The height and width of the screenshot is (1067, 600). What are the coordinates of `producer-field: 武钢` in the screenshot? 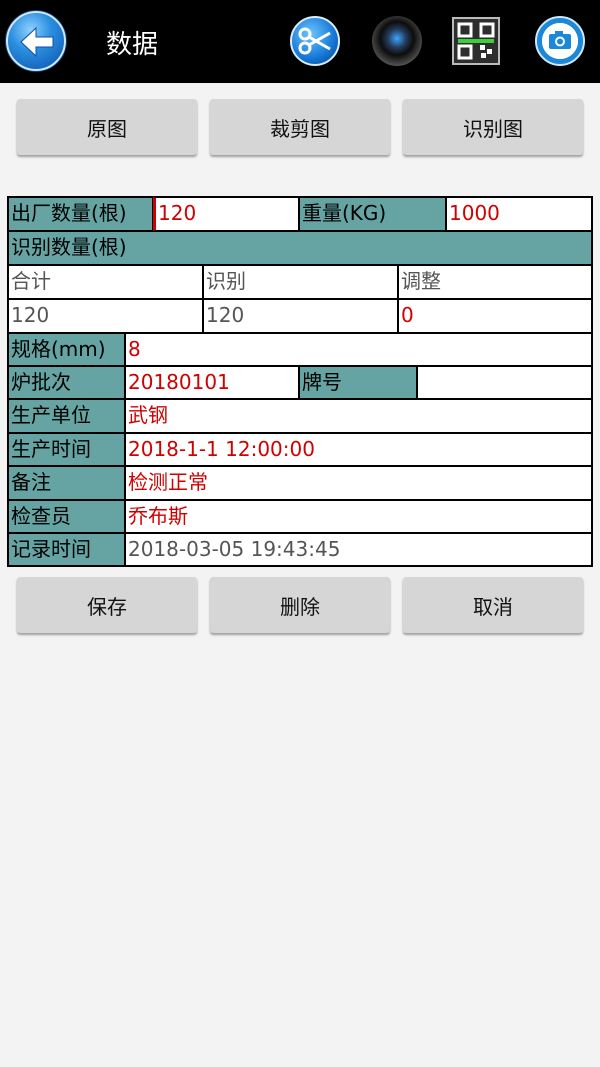 It's located at (358, 416).